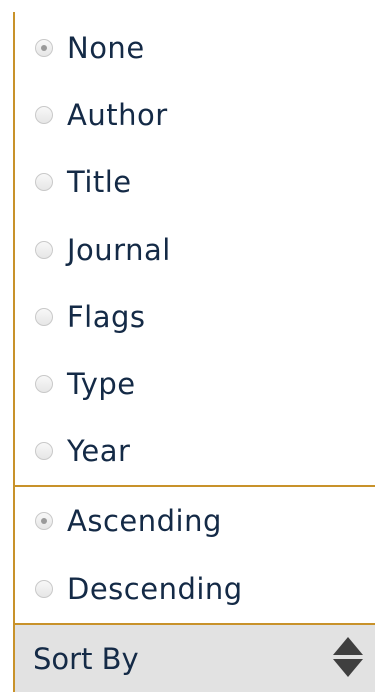 The width and height of the screenshot is (375, 692). I want to click on sort-option-author: Author, so click(101, 115).